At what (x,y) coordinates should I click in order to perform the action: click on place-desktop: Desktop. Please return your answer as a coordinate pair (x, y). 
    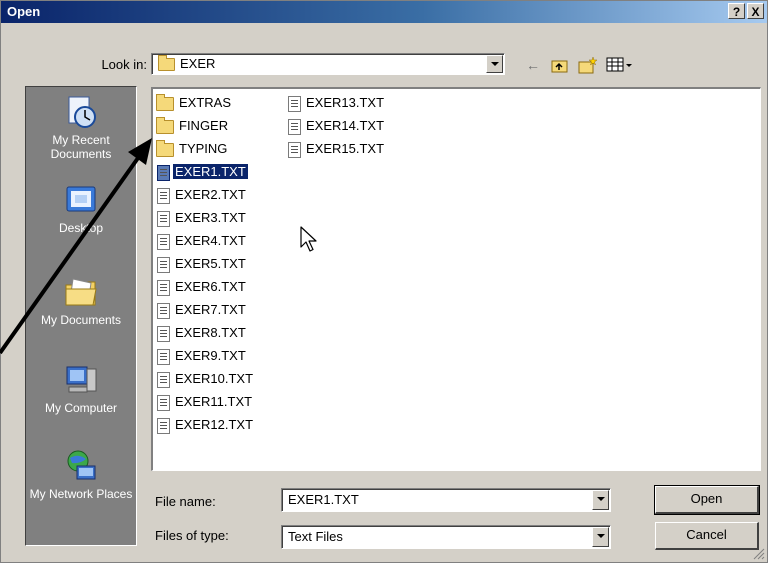
    Looking at the image, I should click on (81, 209).